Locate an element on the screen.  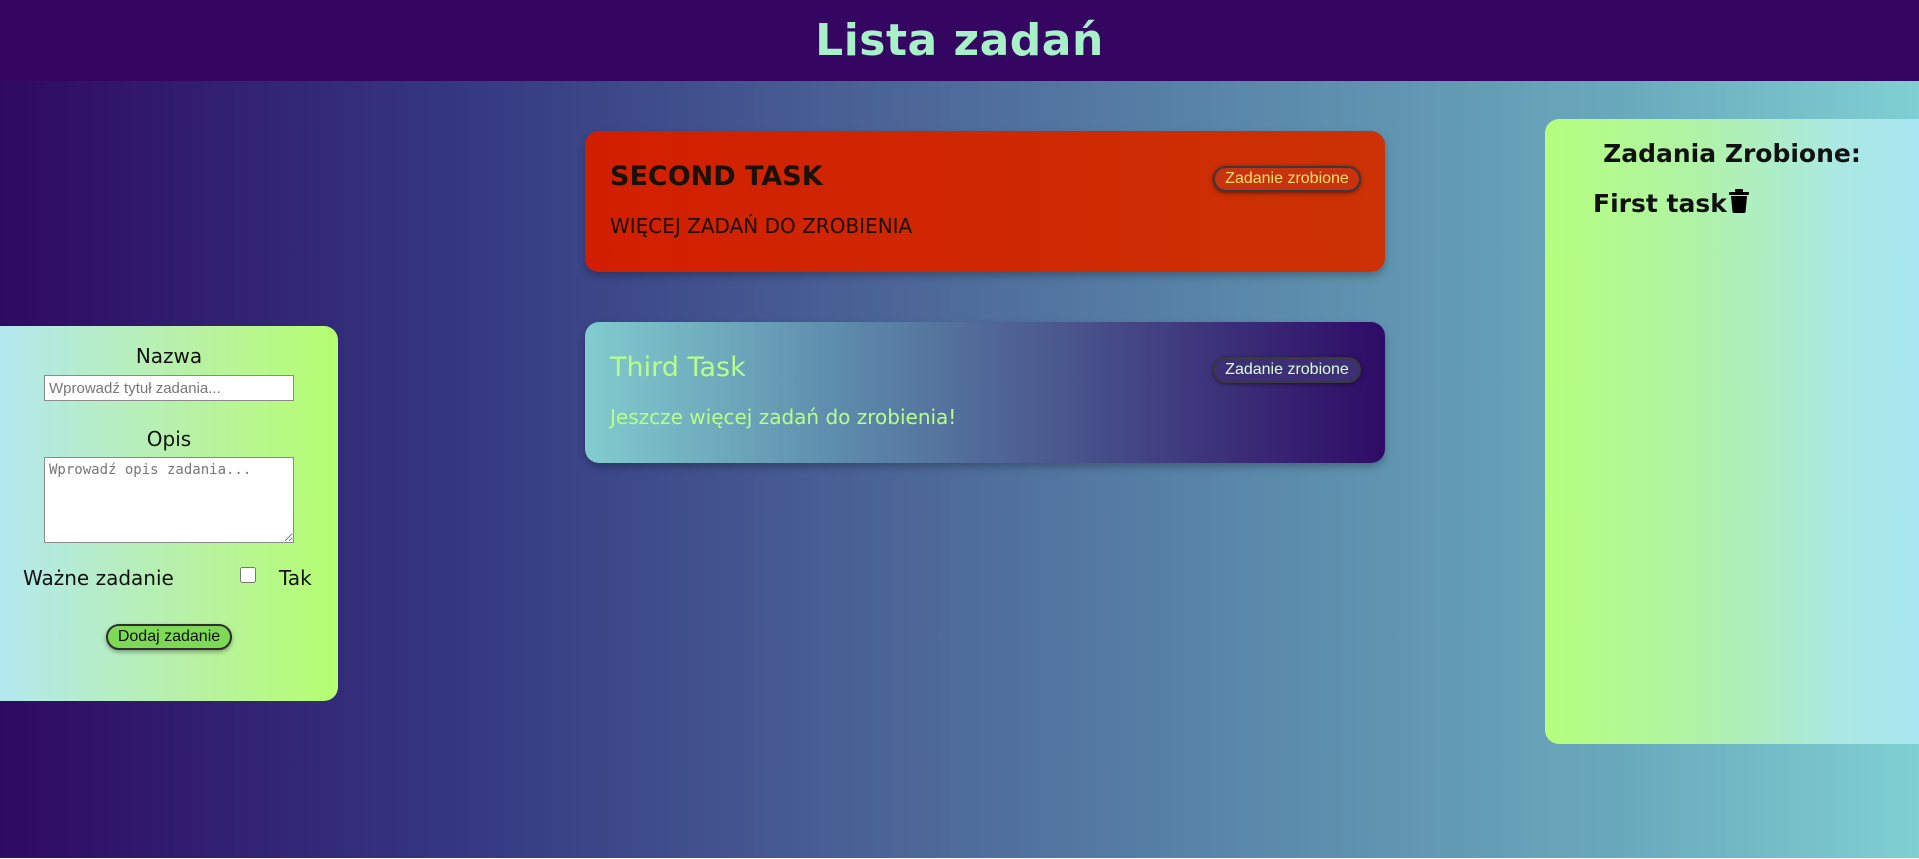
completed-task-label: First task is located at coordinates (1660, 203).